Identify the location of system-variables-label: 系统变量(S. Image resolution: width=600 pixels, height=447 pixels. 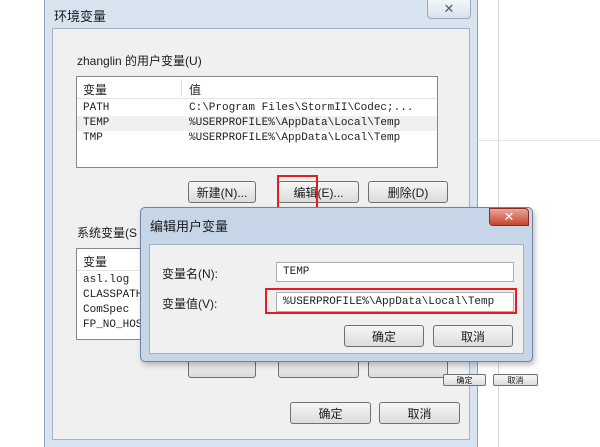
(107, 233).